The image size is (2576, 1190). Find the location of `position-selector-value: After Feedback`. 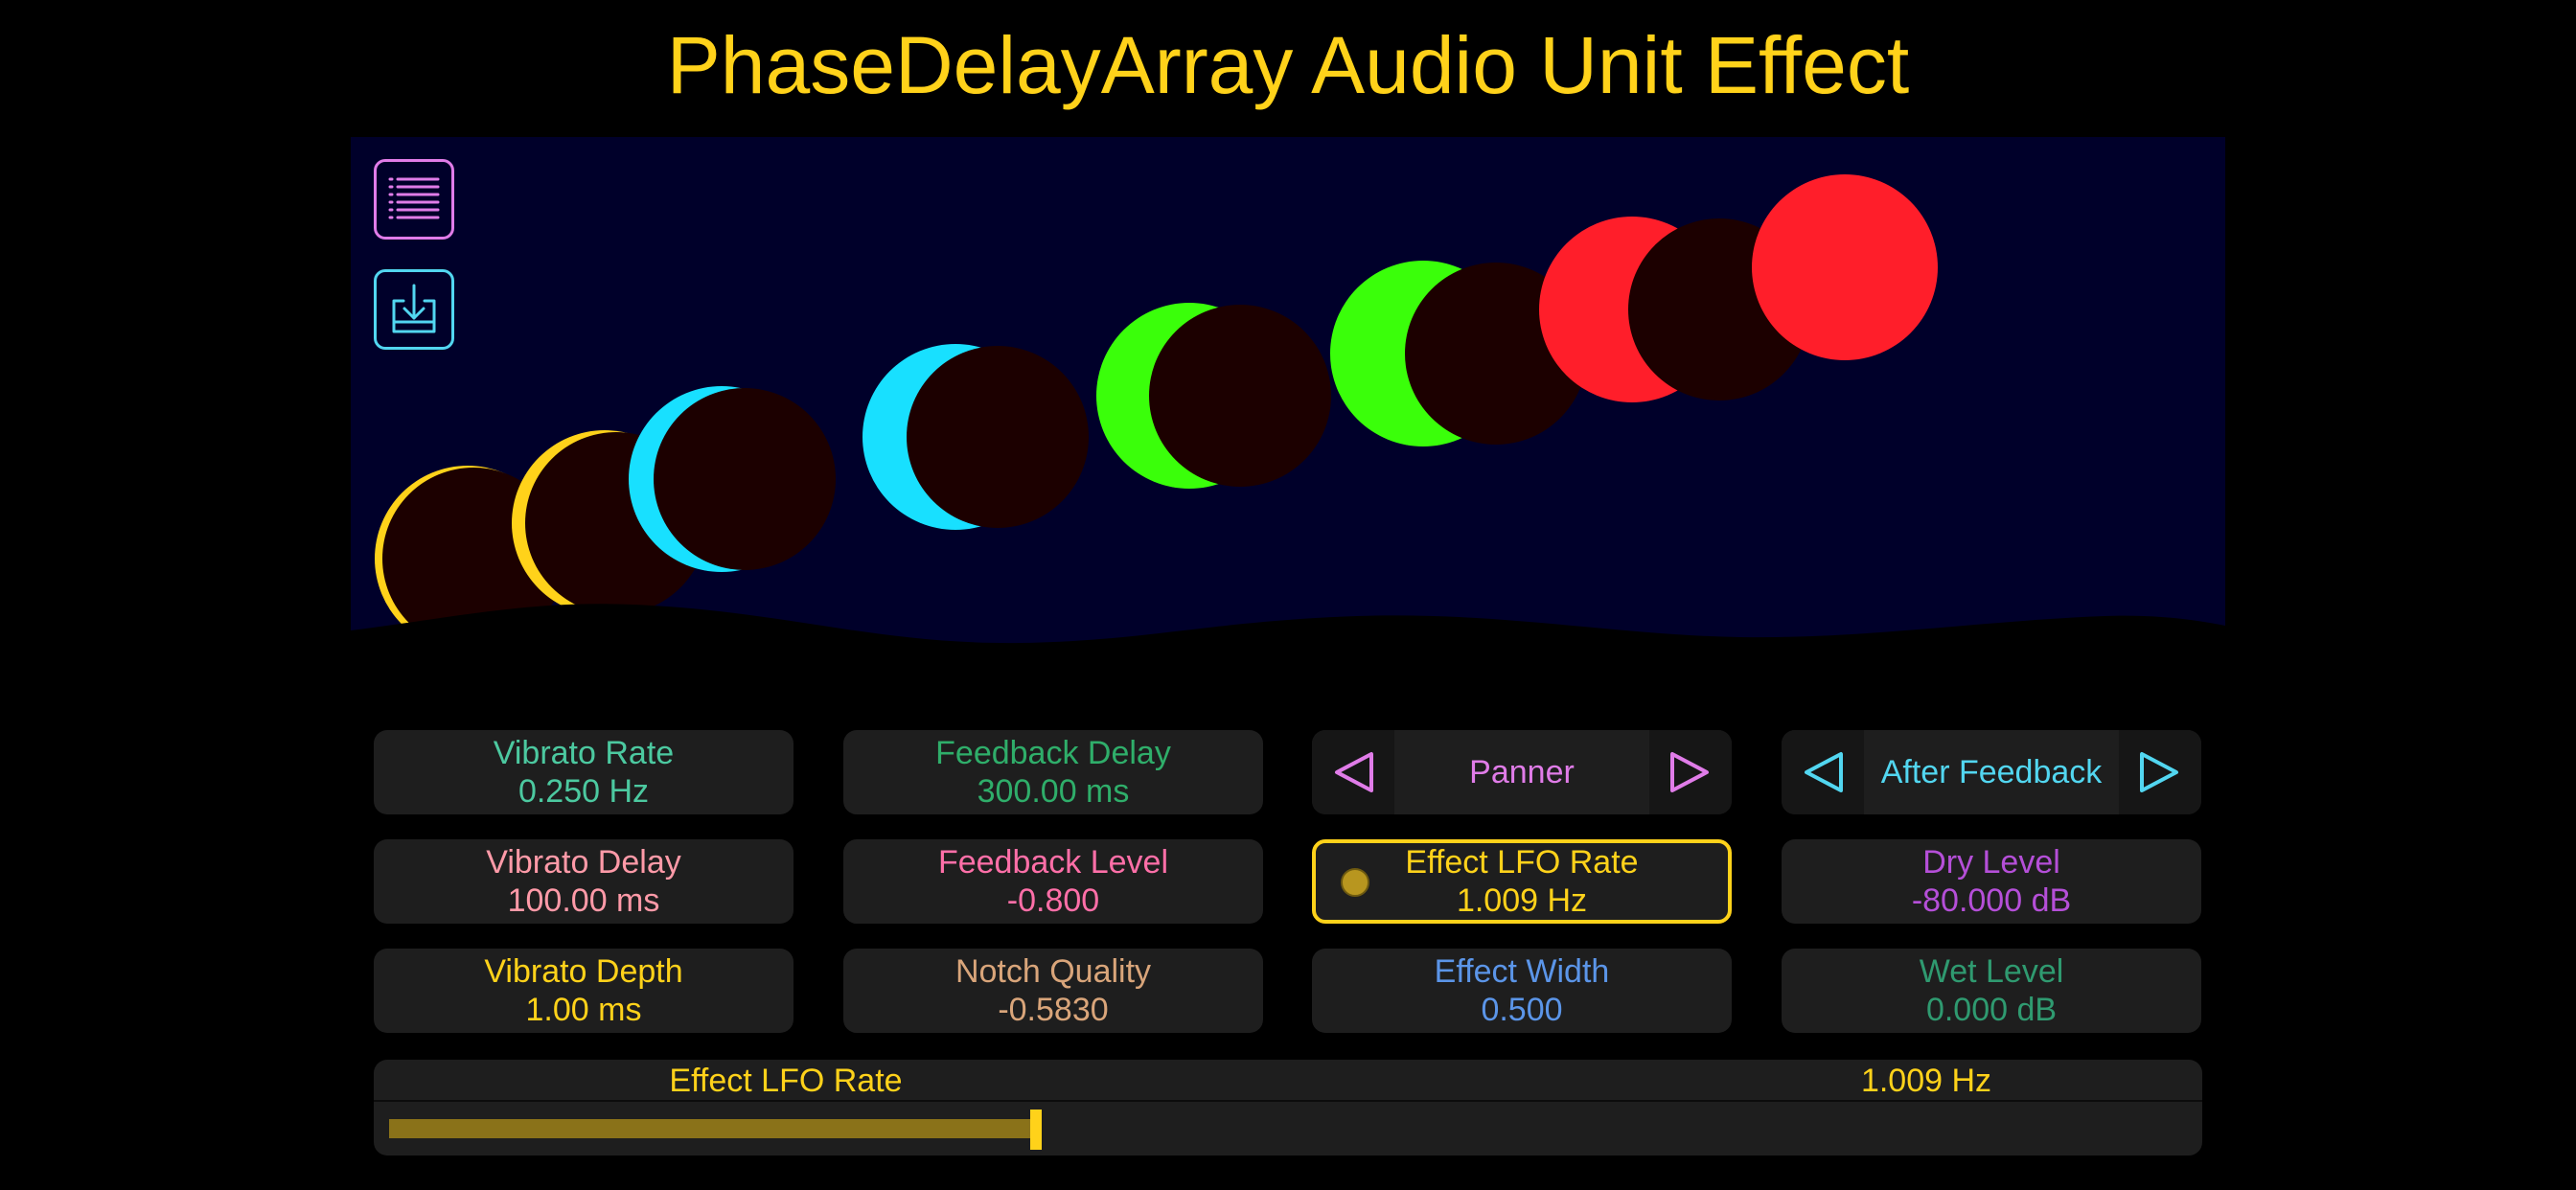

position-selector-value: After Feedback is located at coordinates (1991, 772).